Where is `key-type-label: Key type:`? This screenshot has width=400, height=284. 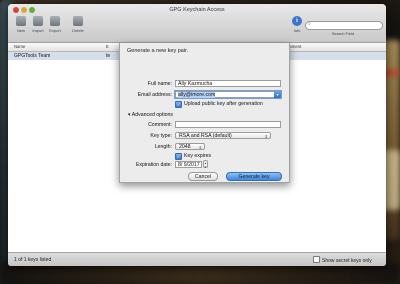
key-type-label: Key type: is located at coordinates (161, 136).